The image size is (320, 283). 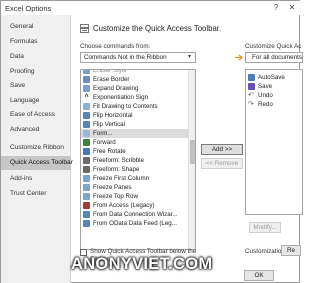 What do you see at coordinates (86, 124) in the screenshot?
I see `flip-vertical-icon` at bounding box center [86, 124].